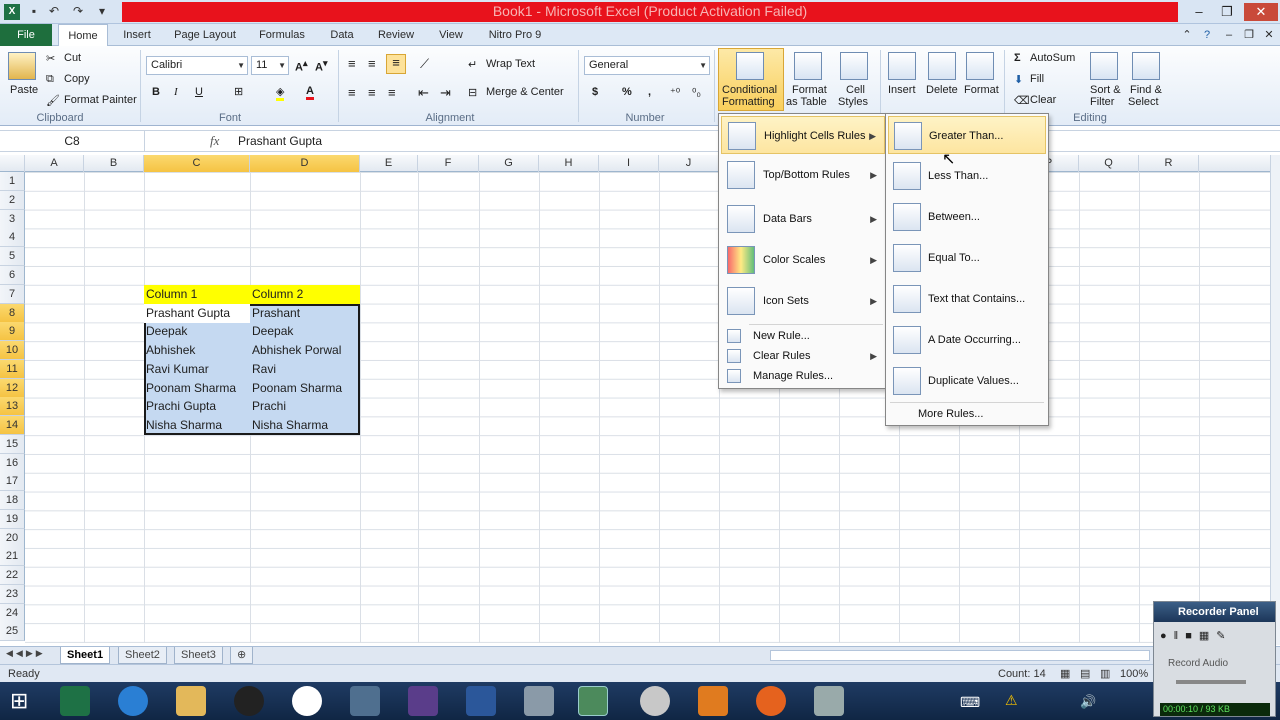 This screenshot has width=1280, height=720. What do you see at coordinates (1169, 163) in the screenshot?
I see `column-header: R` at bounding box center [1169, 163].